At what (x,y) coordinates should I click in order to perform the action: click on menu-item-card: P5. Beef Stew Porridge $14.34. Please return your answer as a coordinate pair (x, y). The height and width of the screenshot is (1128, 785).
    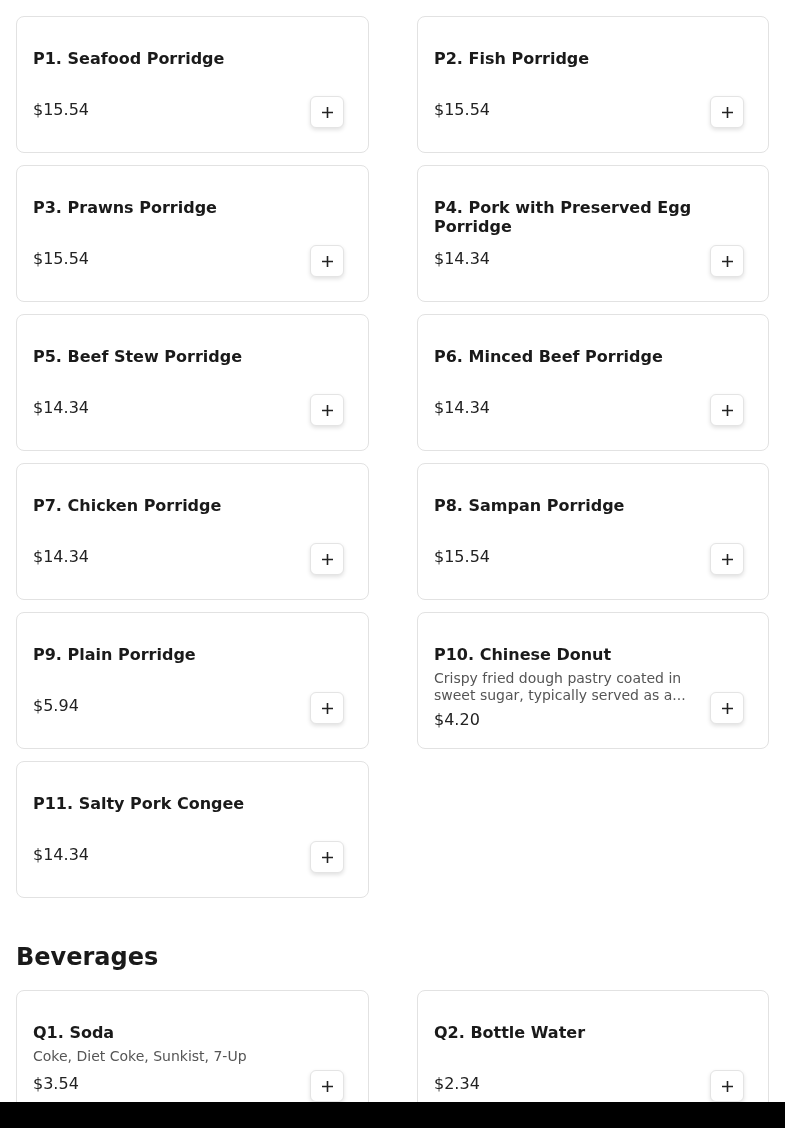
    Looking at the image, I should click on (192, 382).